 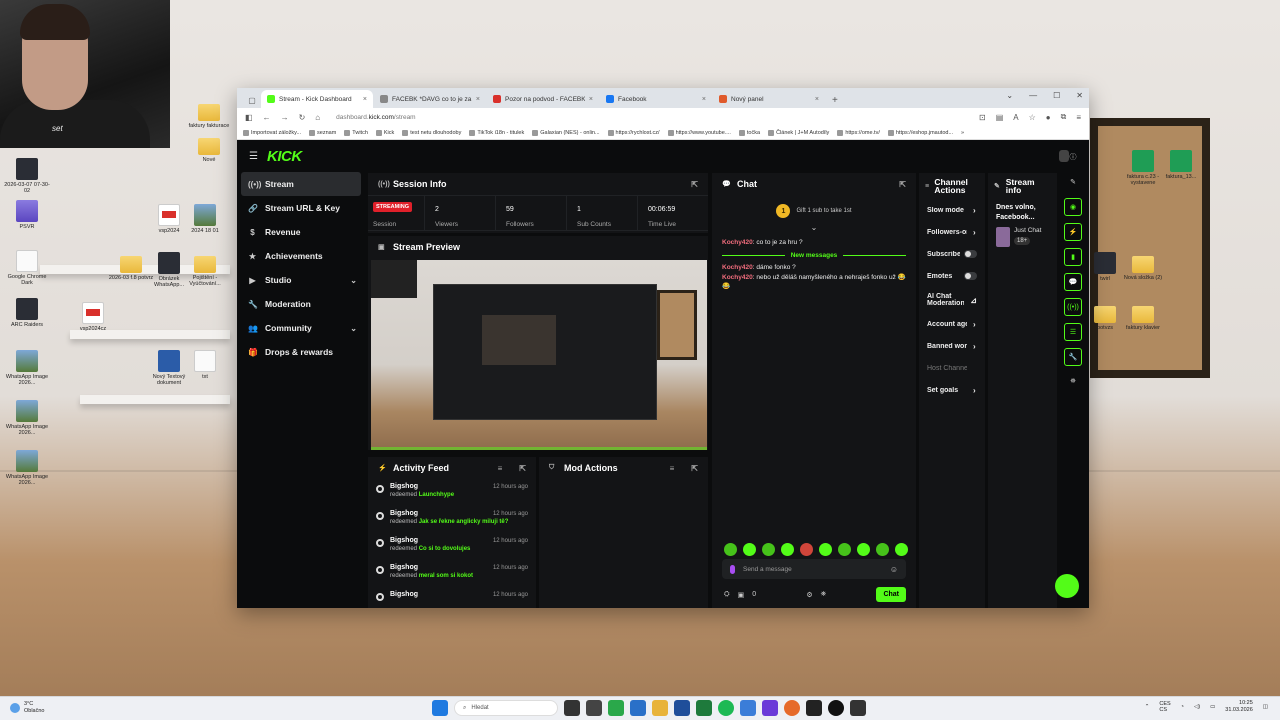 I want to click on channel-action-item: Account age ›, so click(x=952, y=324).